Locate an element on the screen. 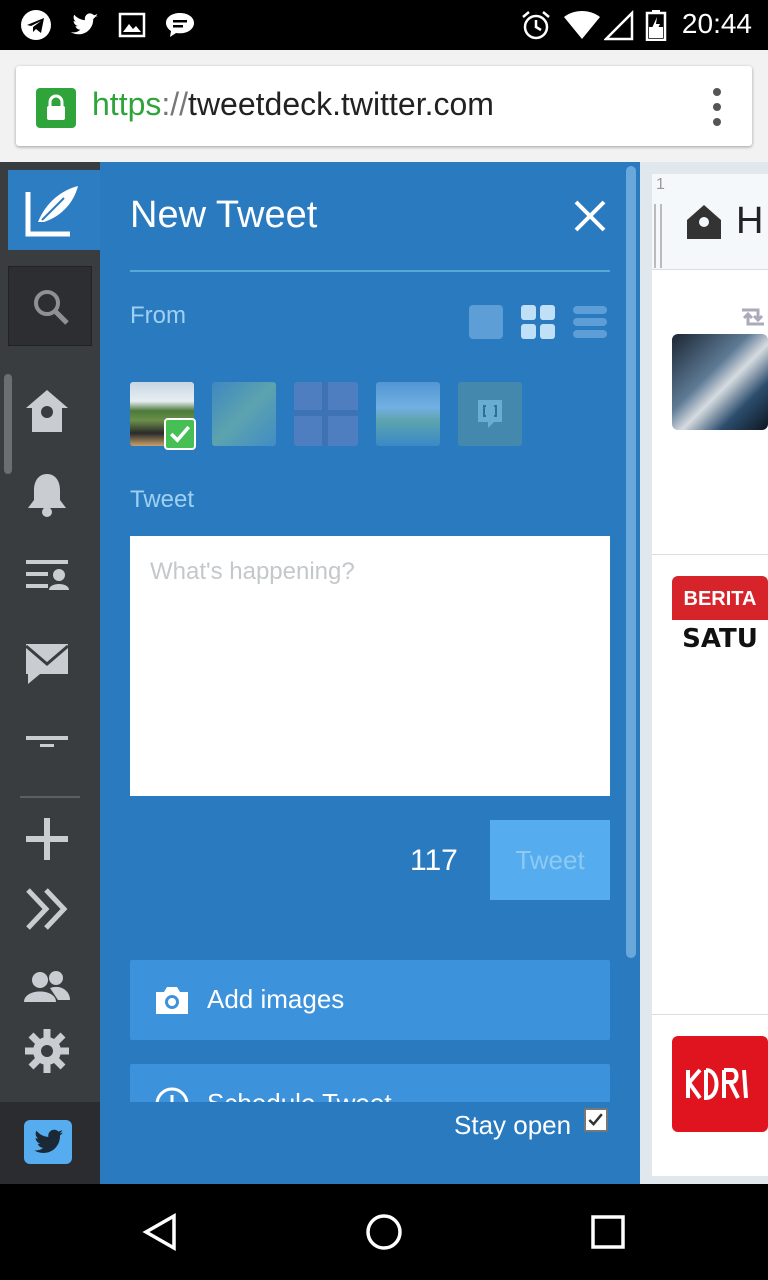 This screenshot has width=768, height=1280. lists-icon is located at coordinates (47, 575).